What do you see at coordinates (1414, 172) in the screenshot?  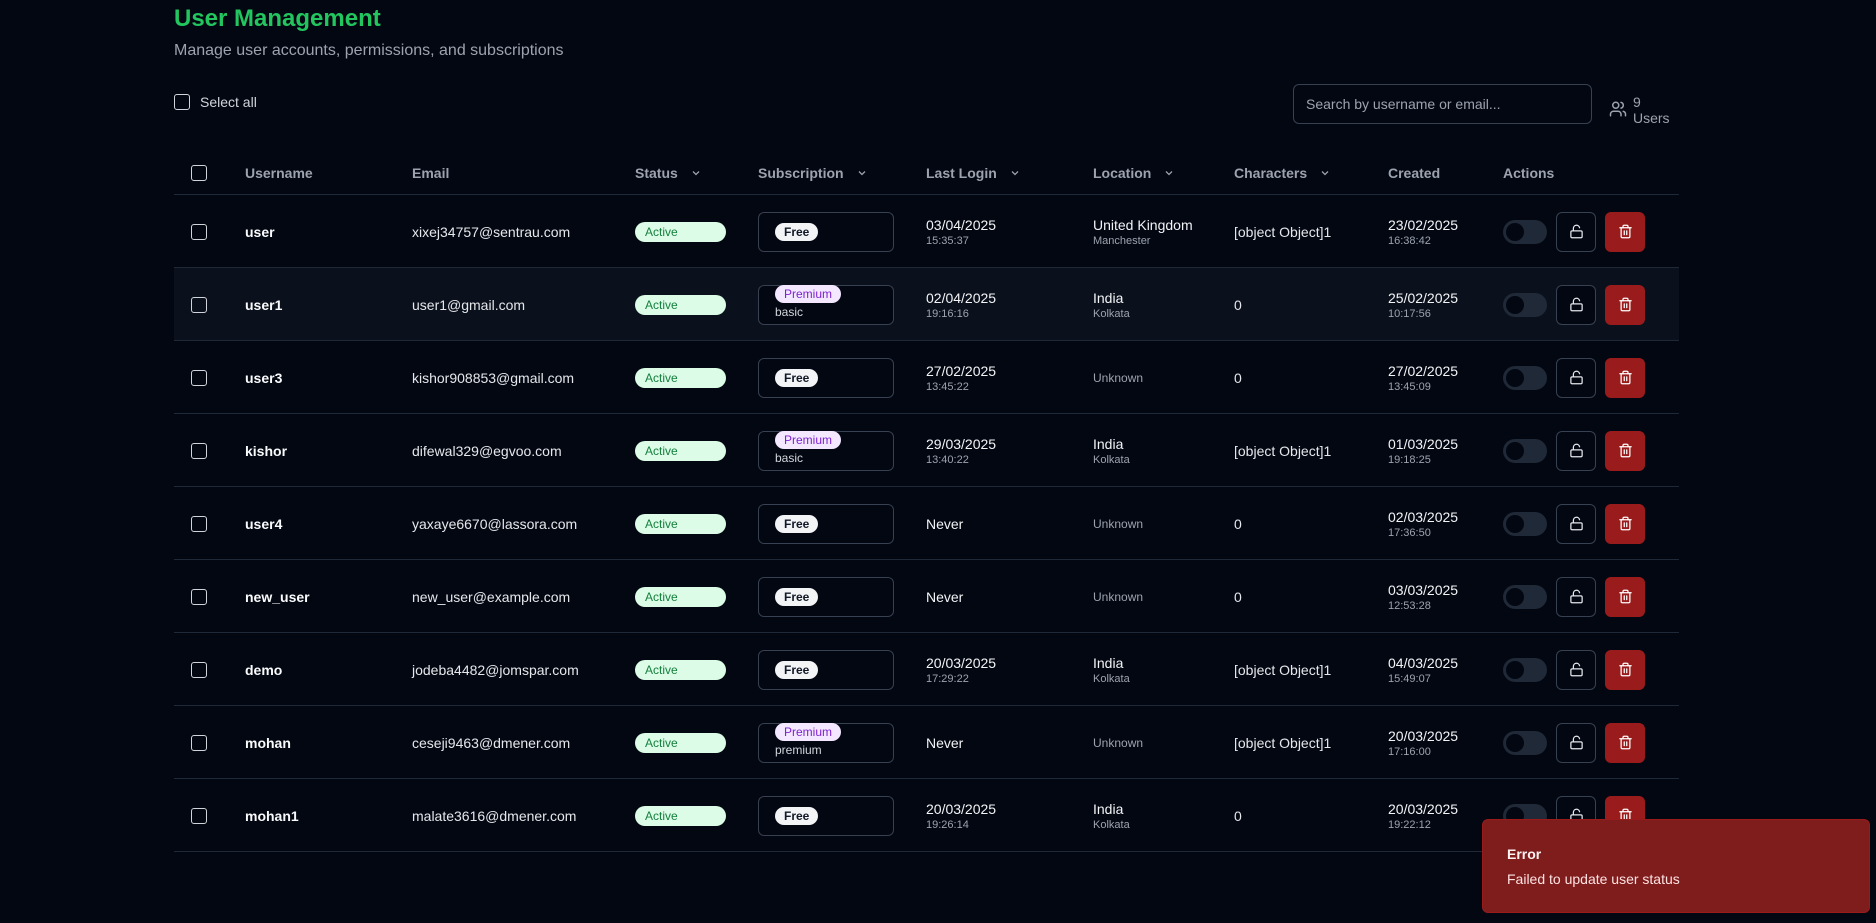 I see `column-created: Created` at bounding box center [1414, 172].